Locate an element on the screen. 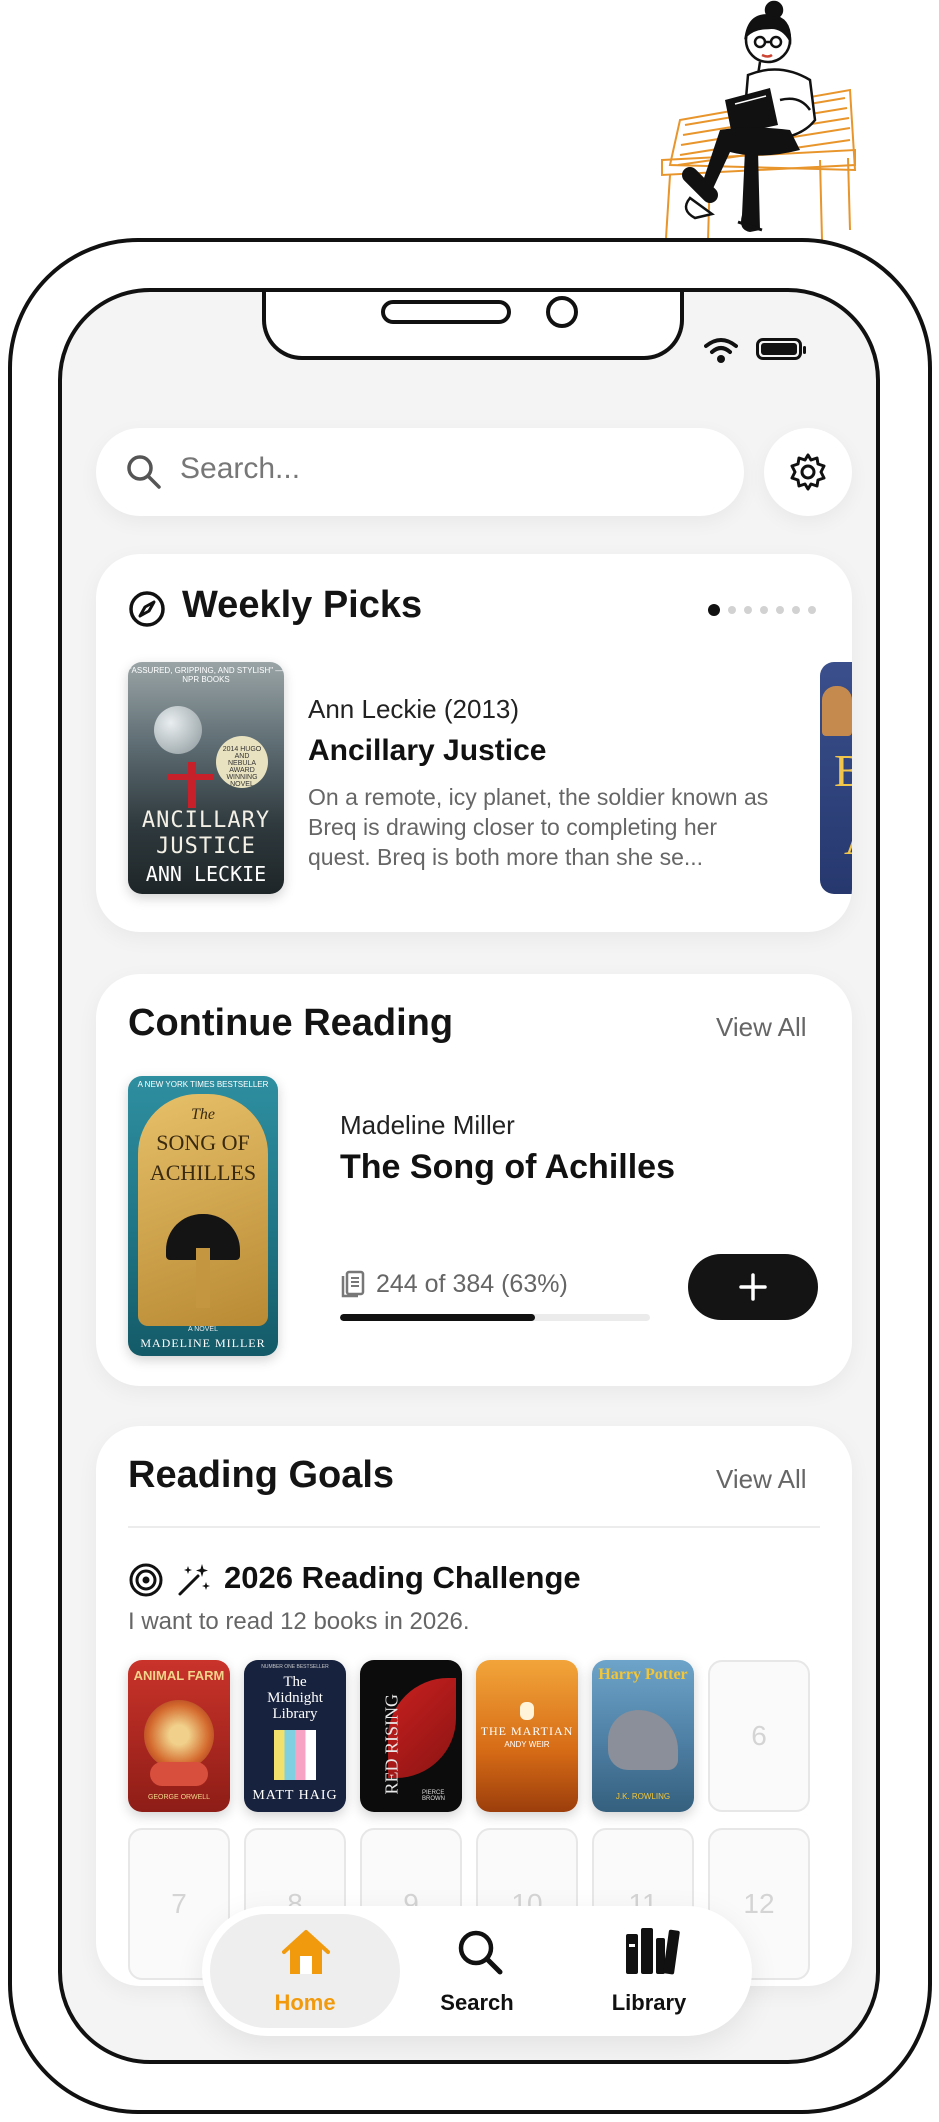 The height and width of the screenshot is (2122, 939). reading-progress-text: 244 of 384 (63%) is located at coordinates (472, 1284).